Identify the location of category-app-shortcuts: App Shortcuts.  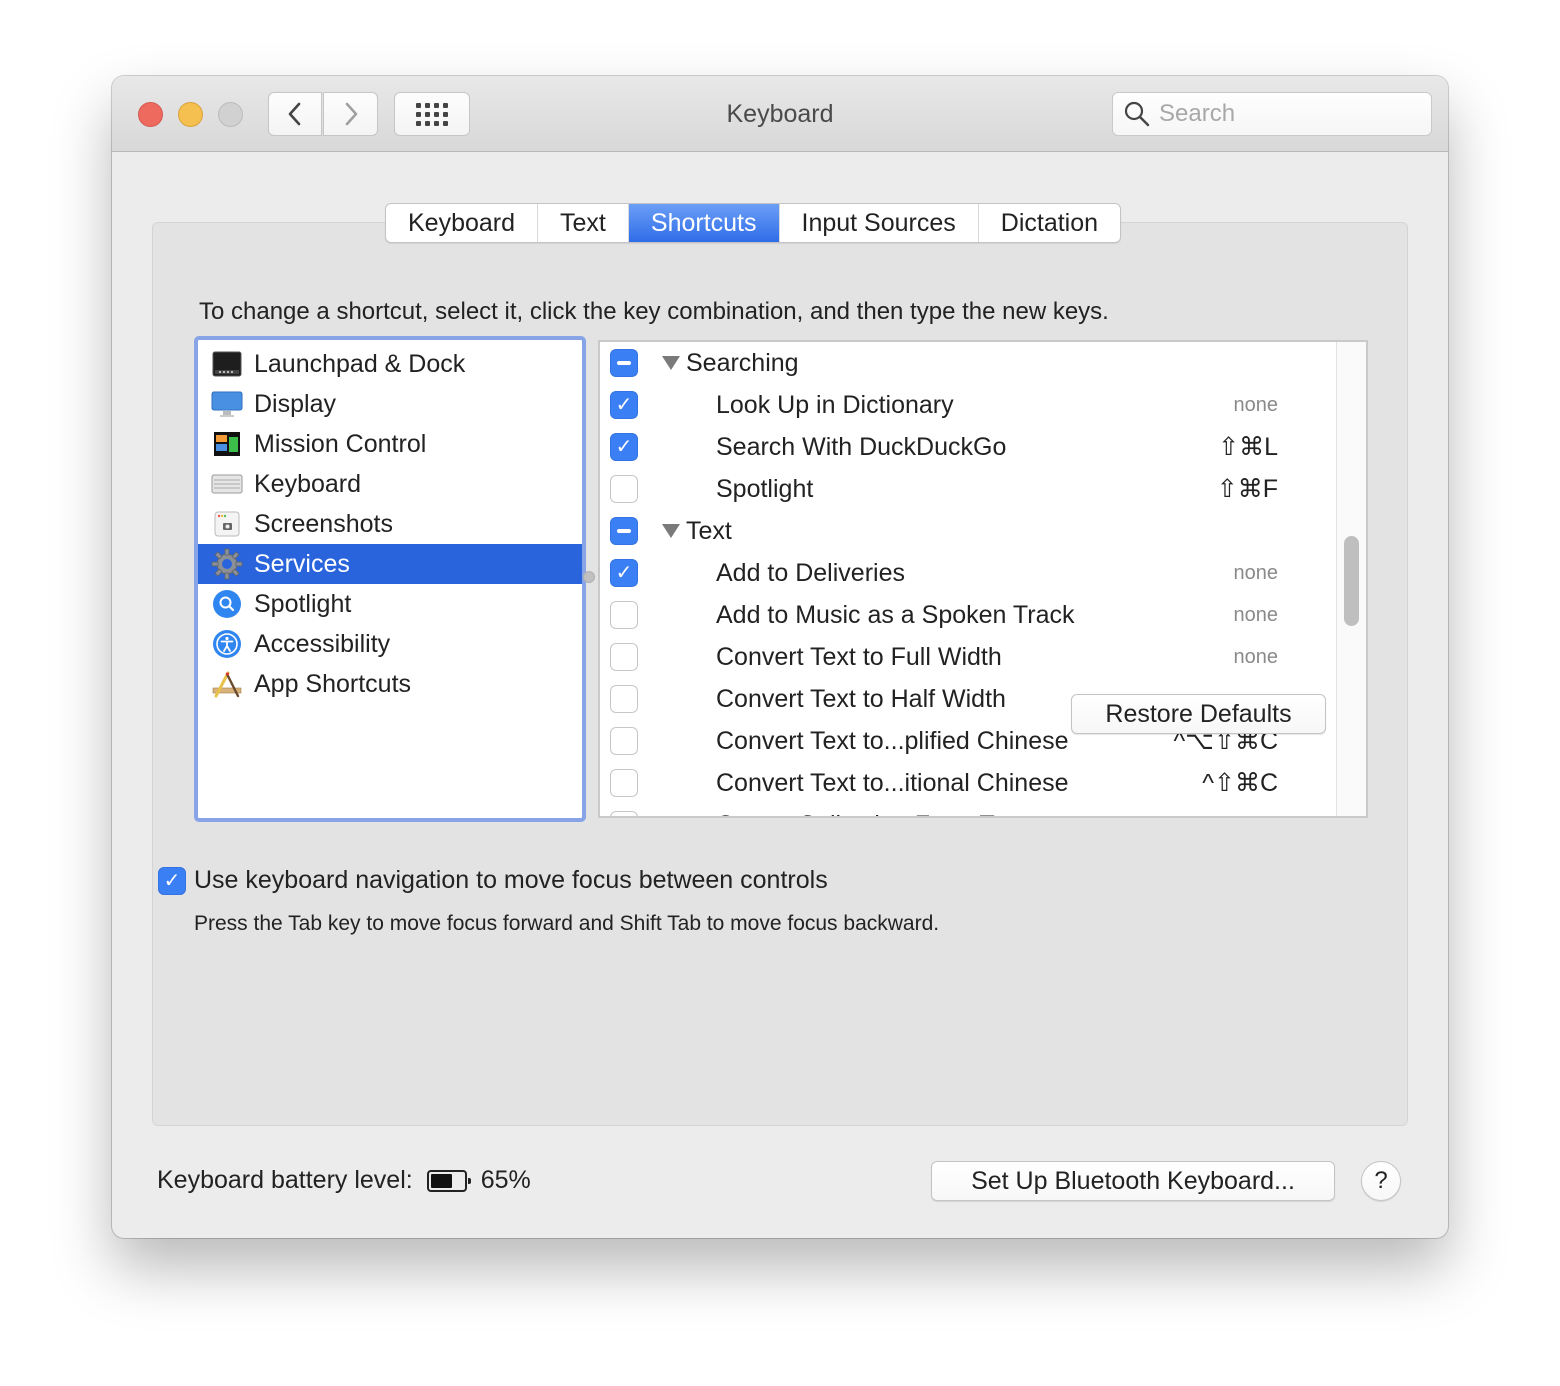
(390, 684).